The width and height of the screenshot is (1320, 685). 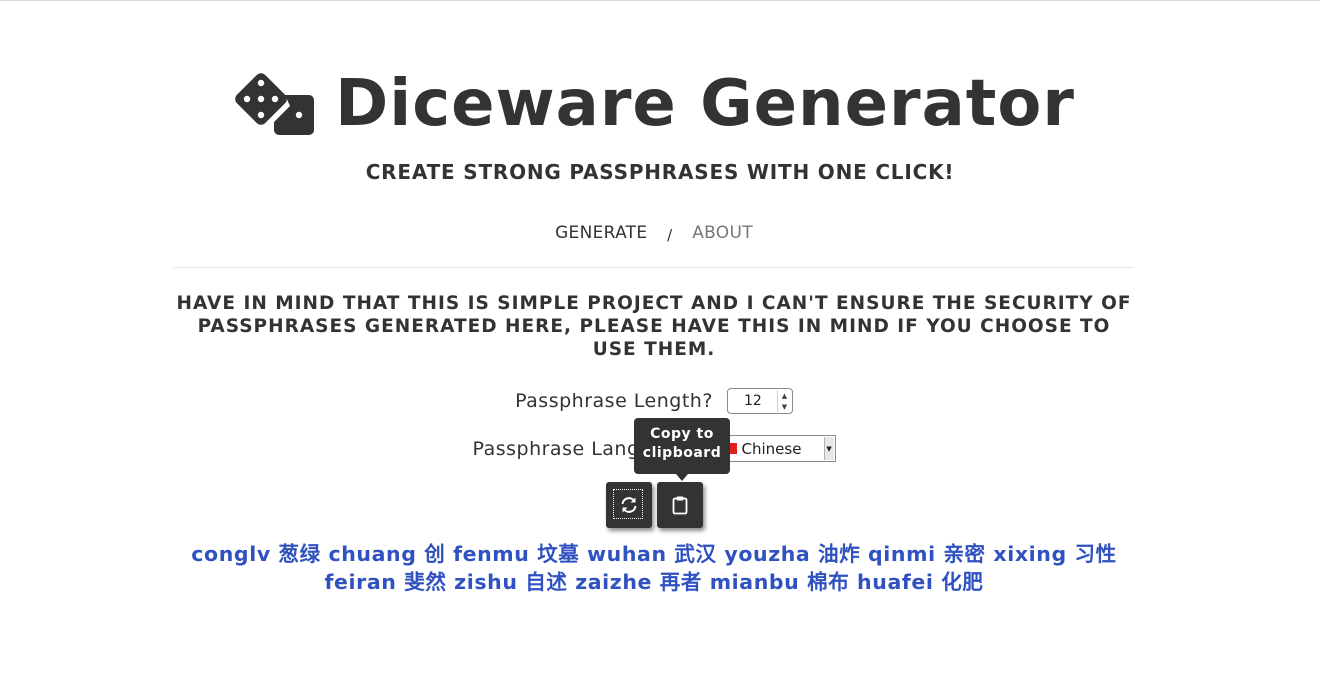 I want to click on length-input: 12 ▲ ▼, so click(x=759, y=401).